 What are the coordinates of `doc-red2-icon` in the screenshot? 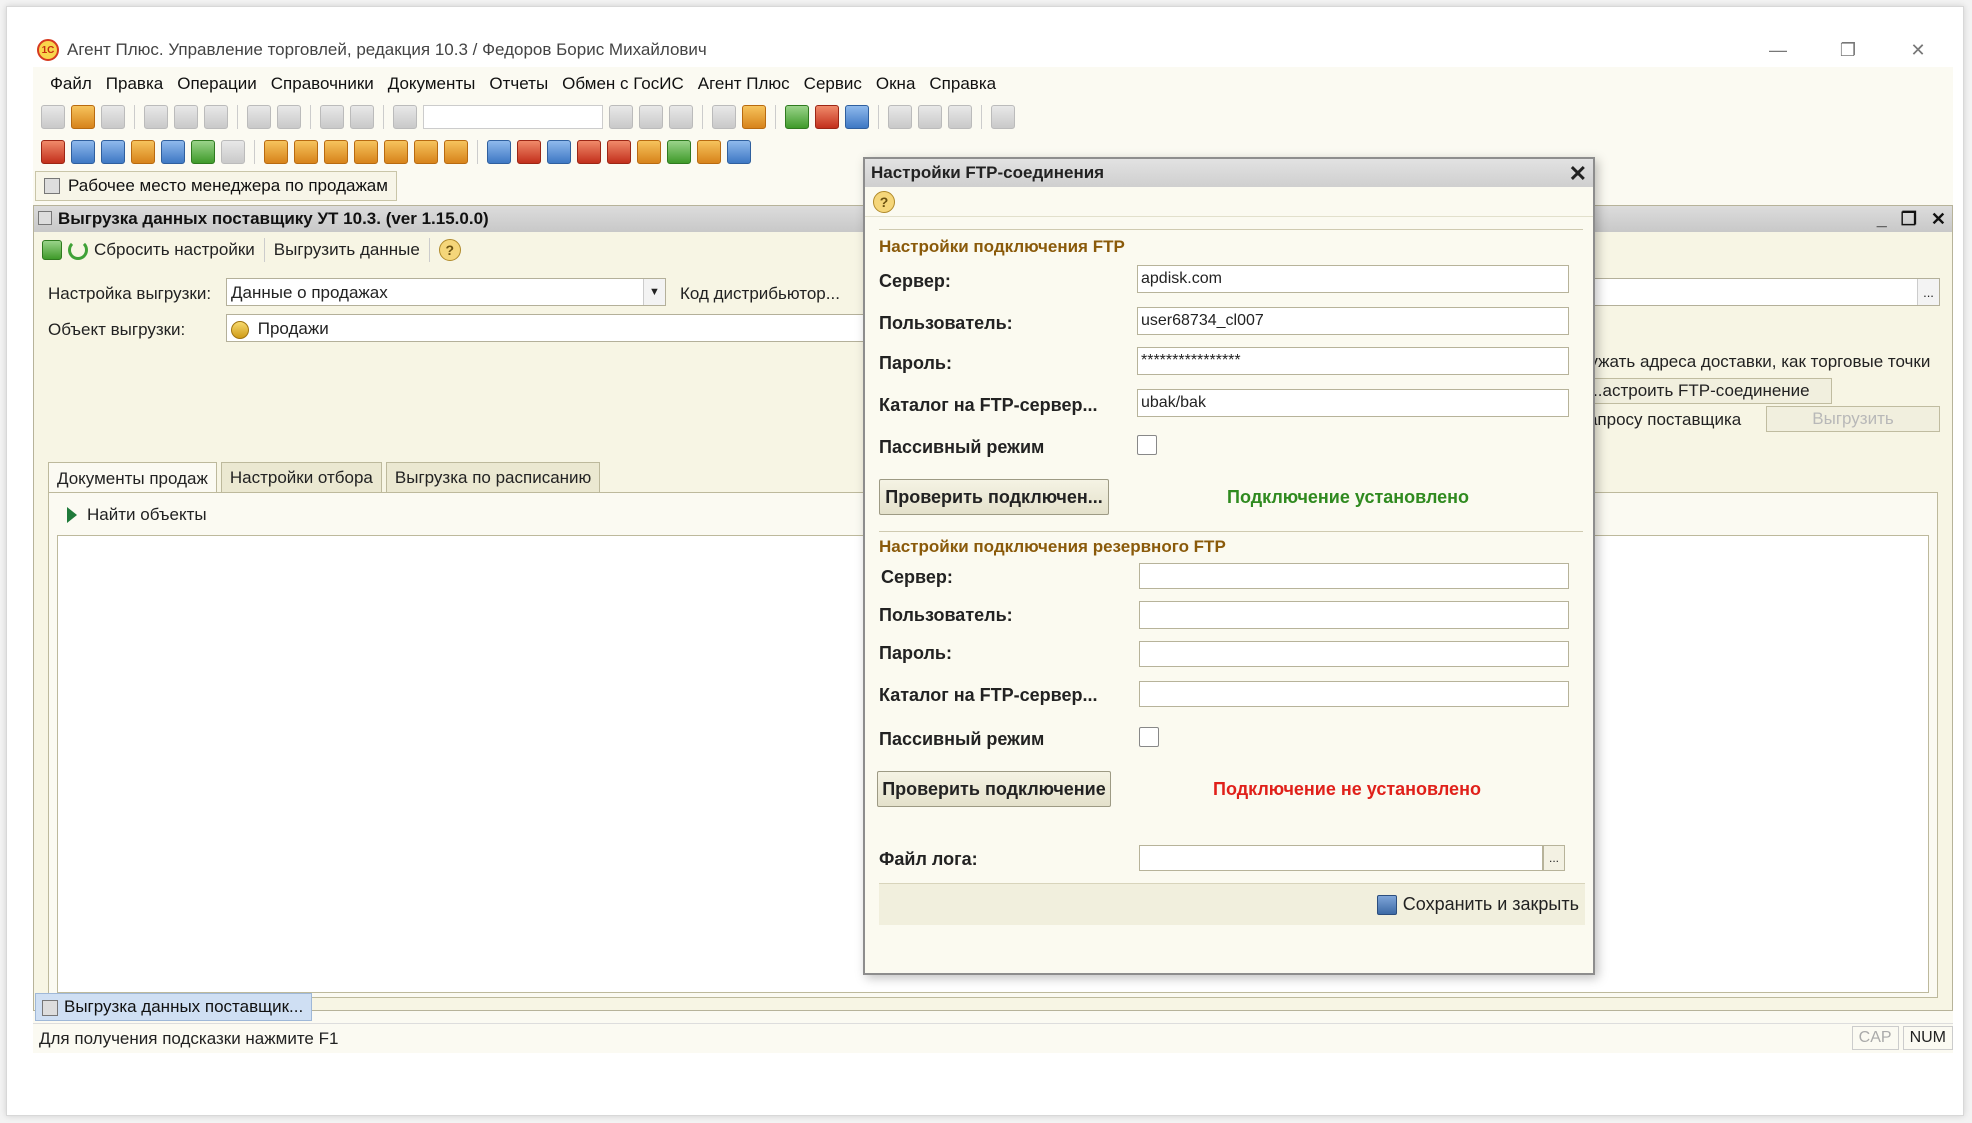 It's located at (589, 152).